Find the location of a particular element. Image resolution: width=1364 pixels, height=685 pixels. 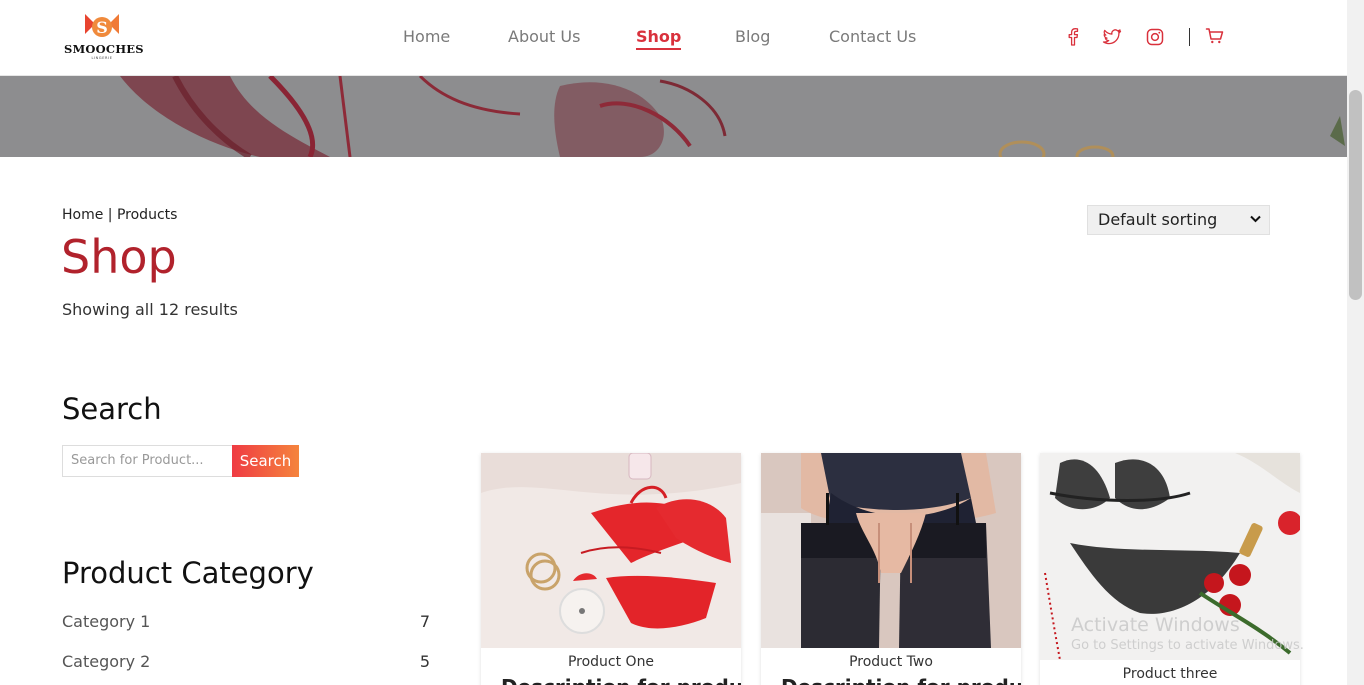

hero-image is located at coordinates (673, 116).